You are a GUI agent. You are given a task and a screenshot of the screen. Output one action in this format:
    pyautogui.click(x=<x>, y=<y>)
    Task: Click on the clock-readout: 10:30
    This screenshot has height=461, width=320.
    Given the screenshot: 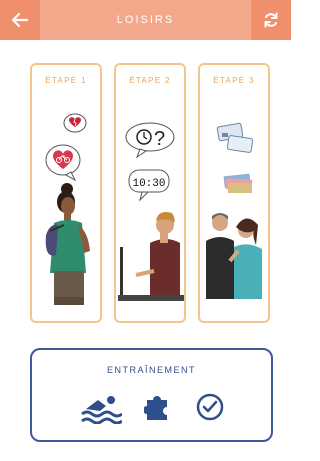 What is the action you would take?
    pyautogui.click(x=148, y=184)
    